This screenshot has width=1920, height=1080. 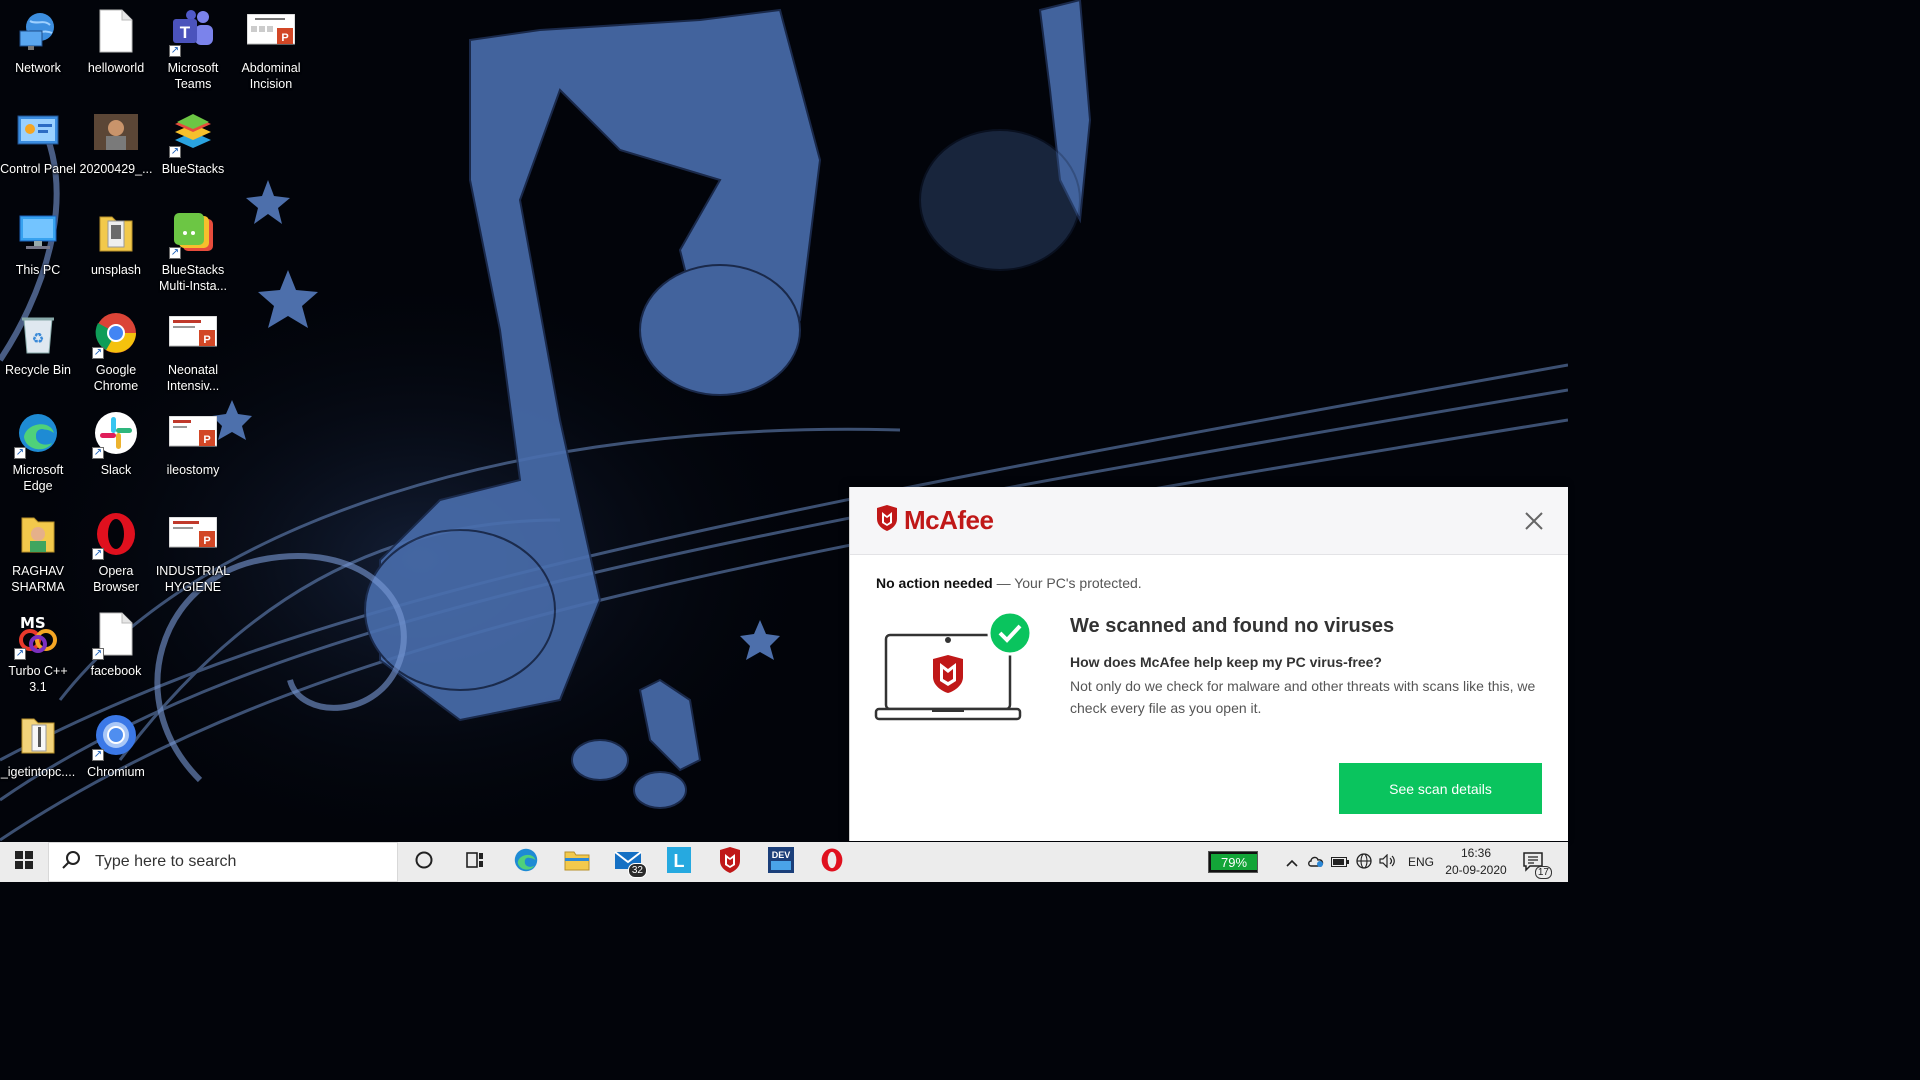 What do you see at coordinates (38, 31) in the screenshot?
I see `network-icon` at bounding box center [38, 31].